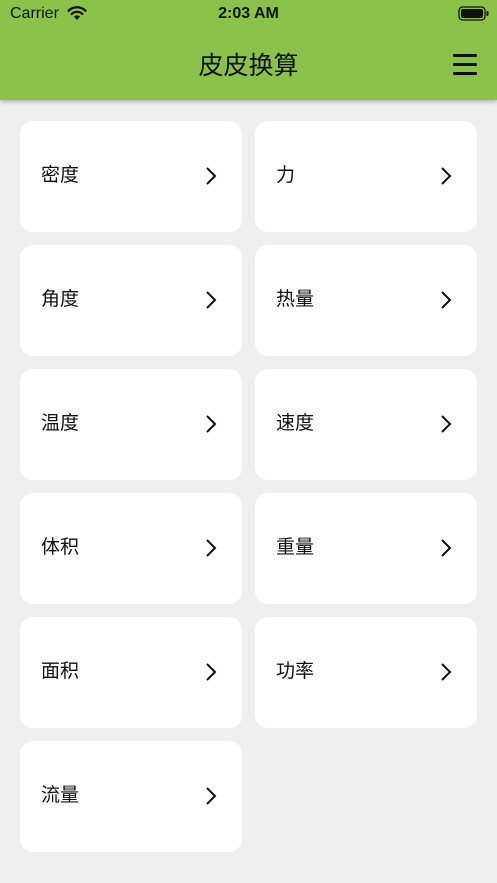  Describe the element at coordinates (366, 548) in the screenshot. I see `category-card-weight: 重量` at that location.